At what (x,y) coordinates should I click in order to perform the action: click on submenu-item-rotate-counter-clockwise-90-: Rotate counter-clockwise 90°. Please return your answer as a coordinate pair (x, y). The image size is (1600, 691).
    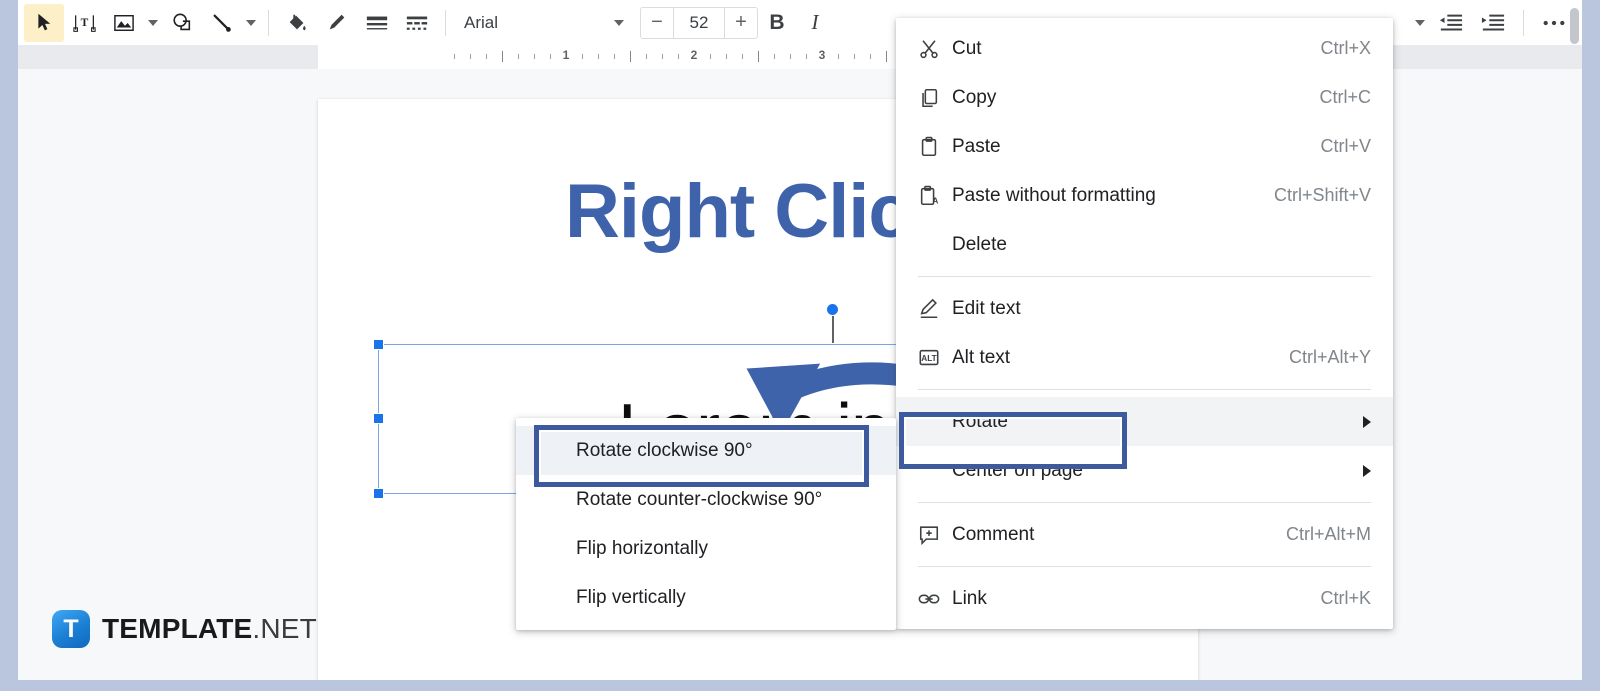
    Looking at the image, I should click on (706, 499).